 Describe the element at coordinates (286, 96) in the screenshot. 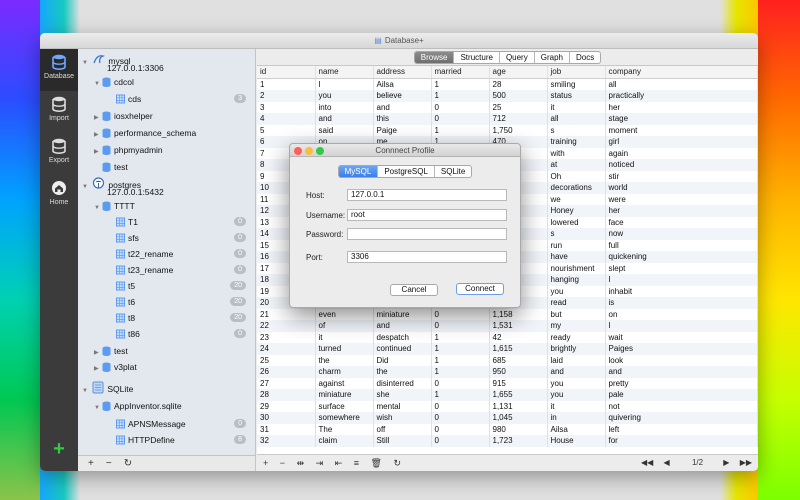

I see `table-cell: 2` at that location.